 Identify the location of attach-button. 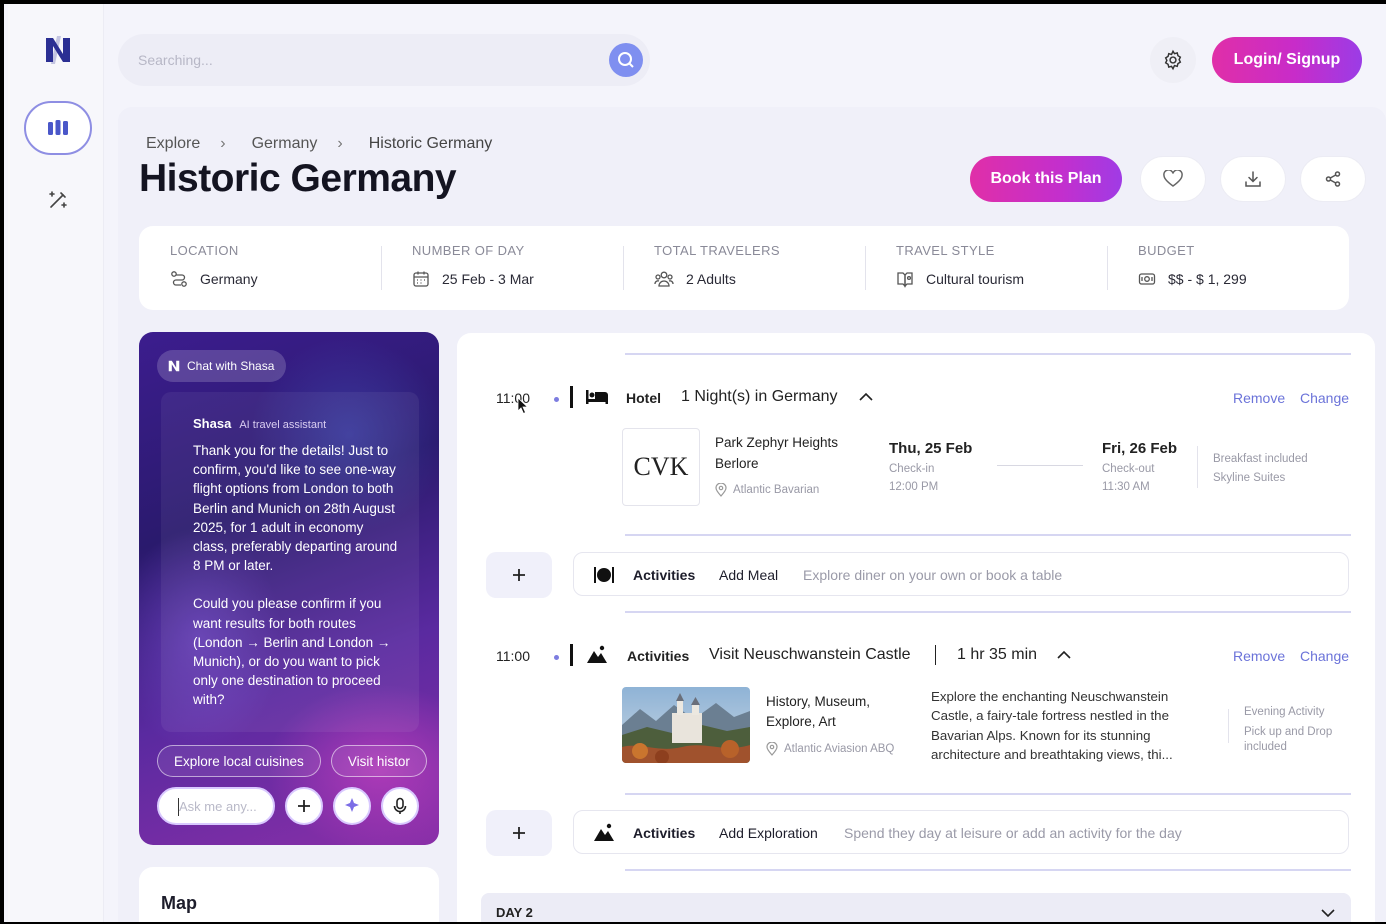
(304, 806).